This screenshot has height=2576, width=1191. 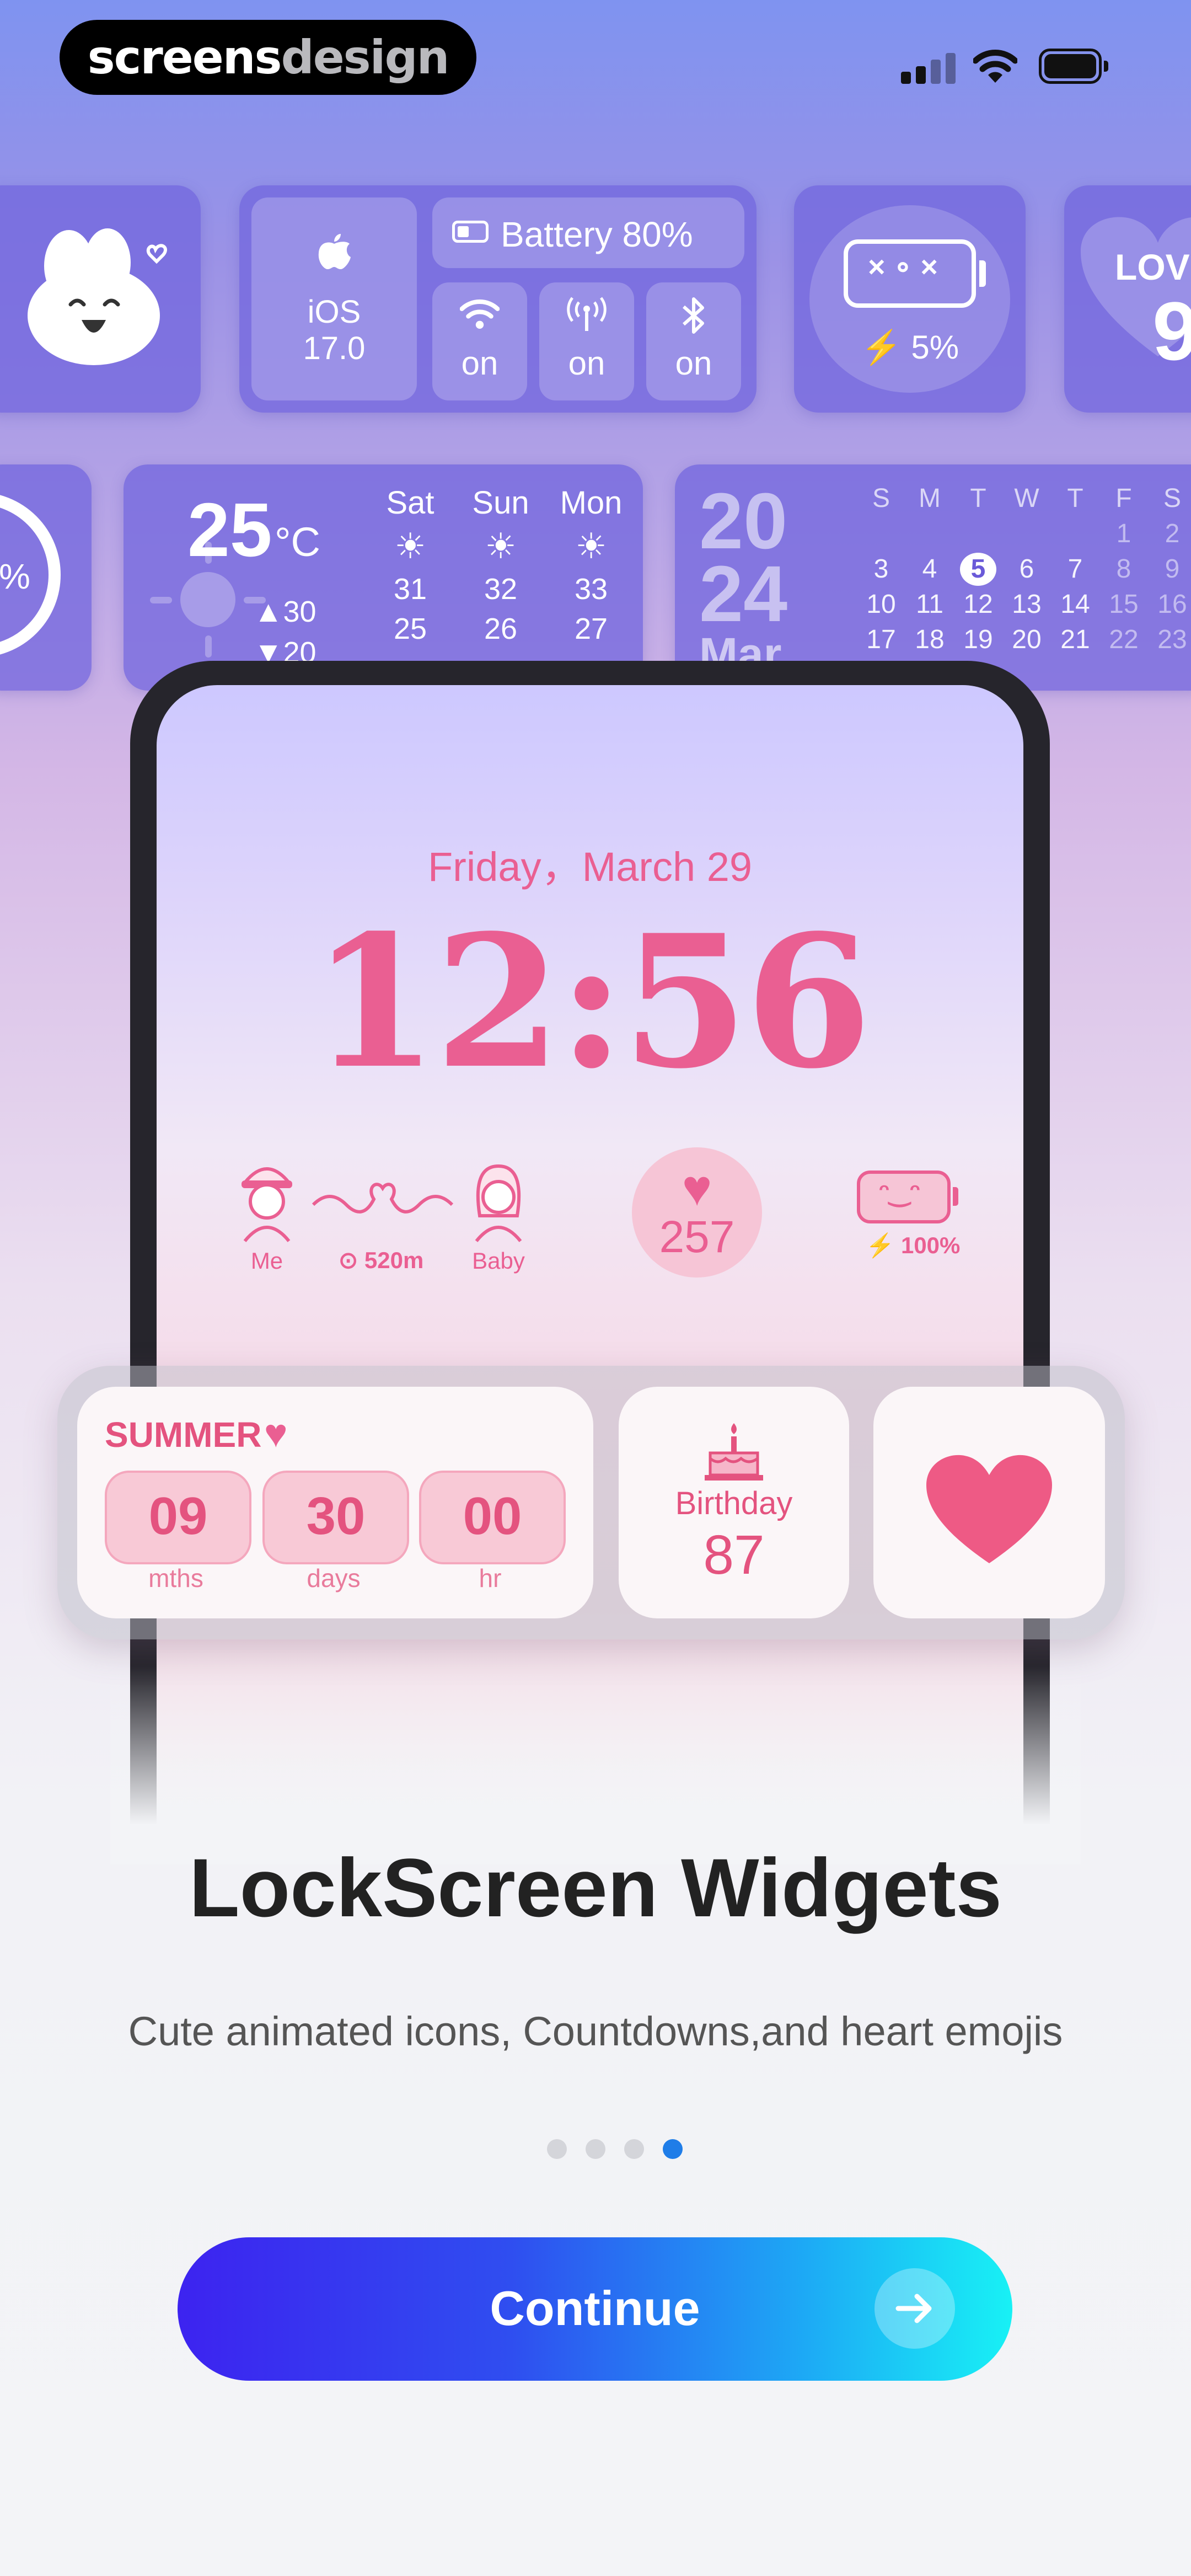 I want to click on love-widget: LOVE 9, so click(x=1127, y=299).